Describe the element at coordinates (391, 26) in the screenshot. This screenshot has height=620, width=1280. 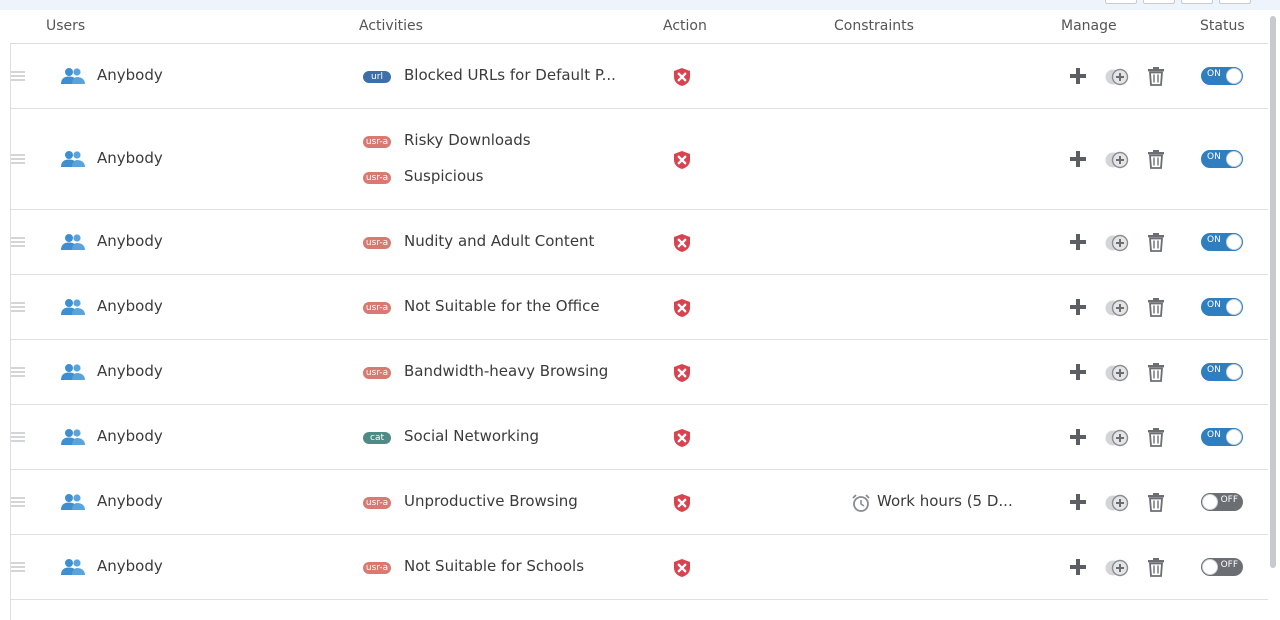
I see `column-header-activities: Activities` at that location.